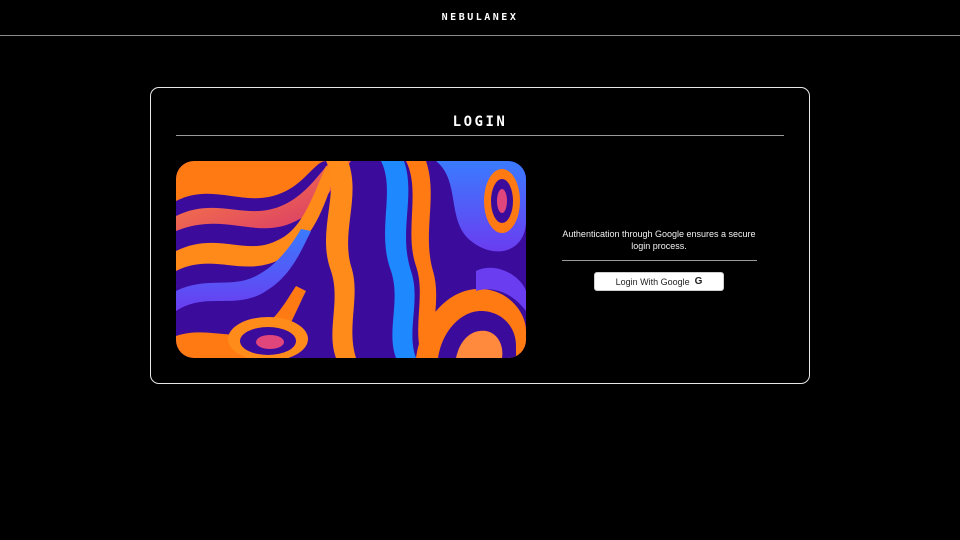  I want to click on page-title: LOGIN, so click(480, 122).